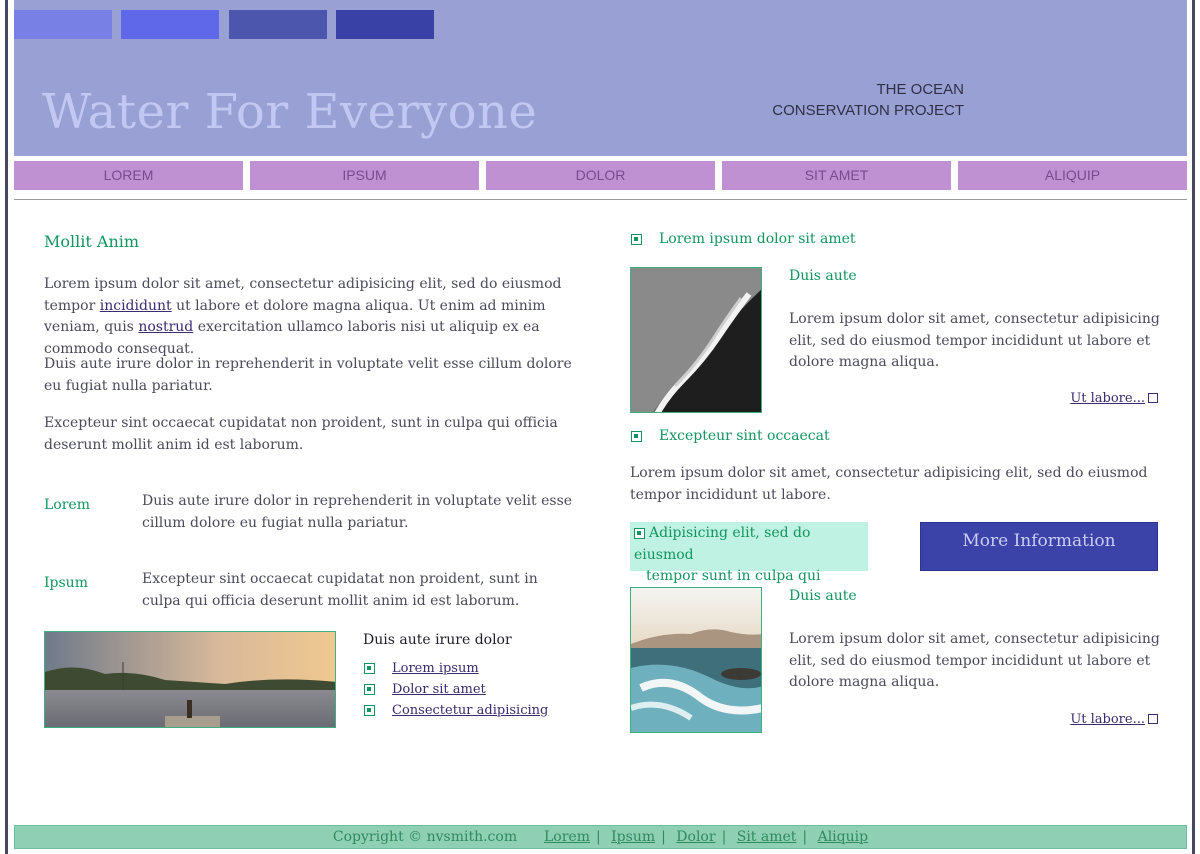 The width and height of the screenshot is (1200, 854). I want to click on more-information-button: More Information, so click(1039, 546).